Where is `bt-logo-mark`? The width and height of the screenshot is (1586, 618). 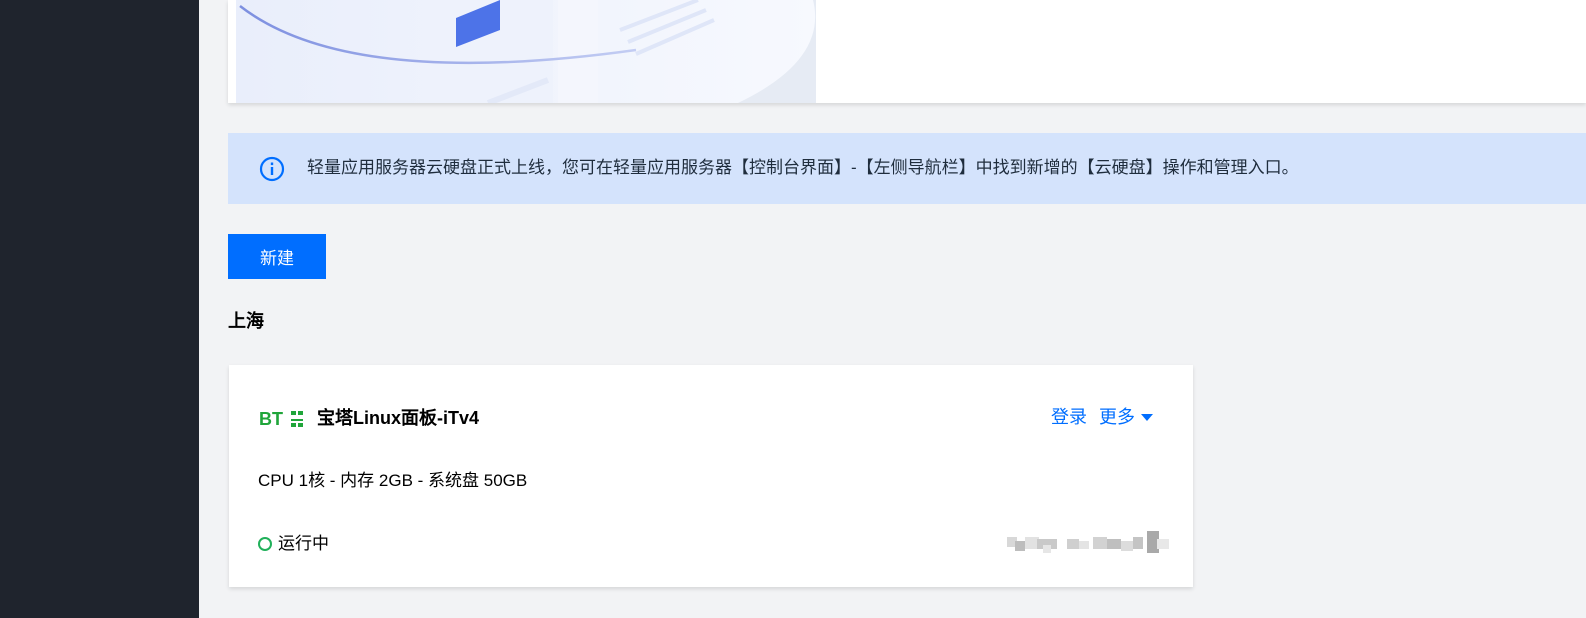
bt-logo-mark is located at coordinates (297, 419).